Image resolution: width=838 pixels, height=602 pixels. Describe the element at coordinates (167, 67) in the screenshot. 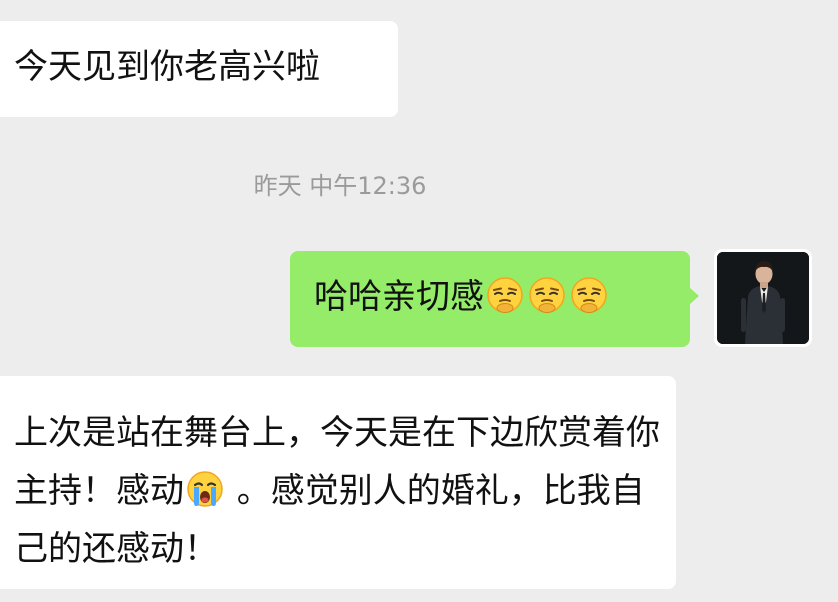

I see `message-text: 今天见到你老高兴啦` at that location.